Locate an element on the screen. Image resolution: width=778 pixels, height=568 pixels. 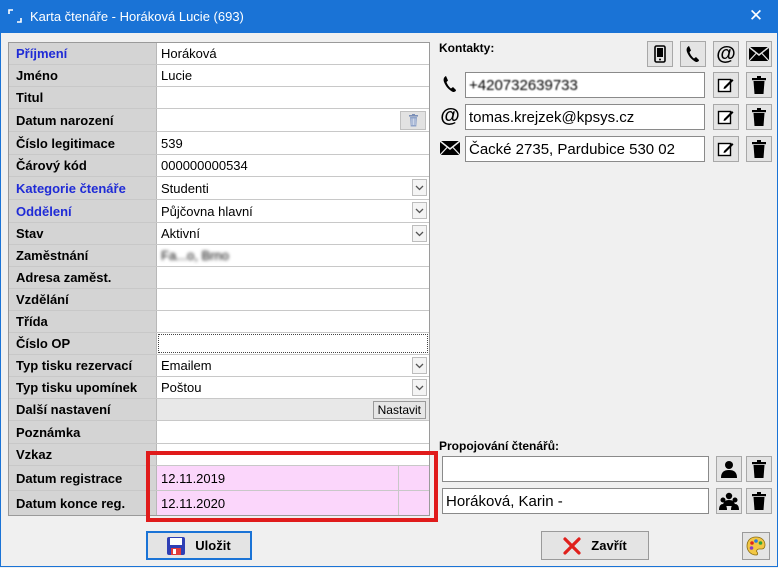
row-typ-tisku-upominek: Typ tisku upomínek Poštou is located at coordinates (219, 388).